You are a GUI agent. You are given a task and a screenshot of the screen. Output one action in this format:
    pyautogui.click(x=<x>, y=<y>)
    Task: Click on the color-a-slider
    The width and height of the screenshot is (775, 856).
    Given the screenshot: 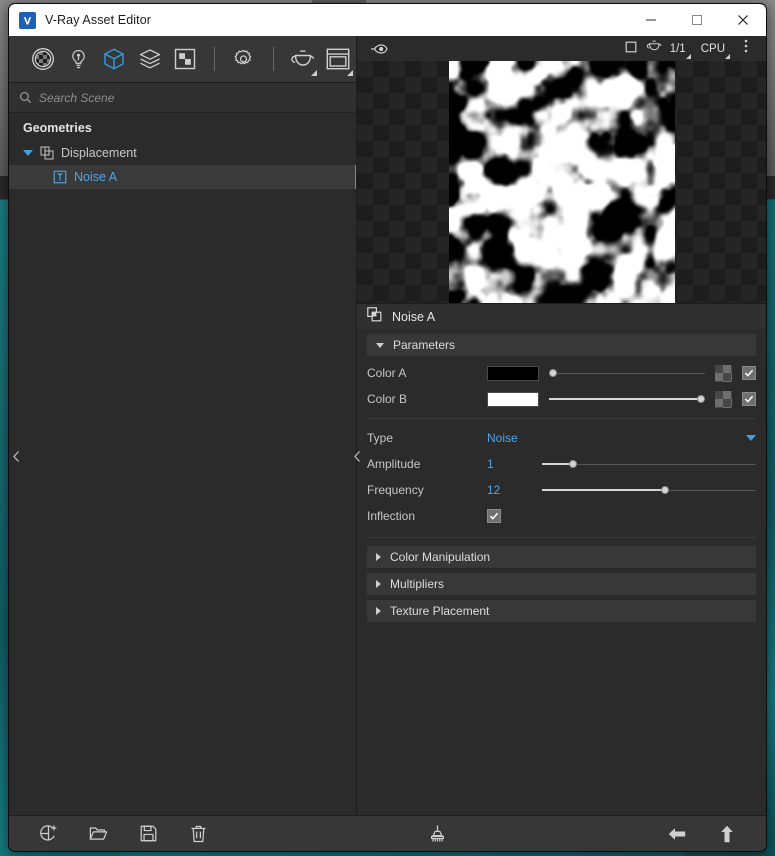 What is the action you would take?
    pyautogui.click(x=627, y=373)
    